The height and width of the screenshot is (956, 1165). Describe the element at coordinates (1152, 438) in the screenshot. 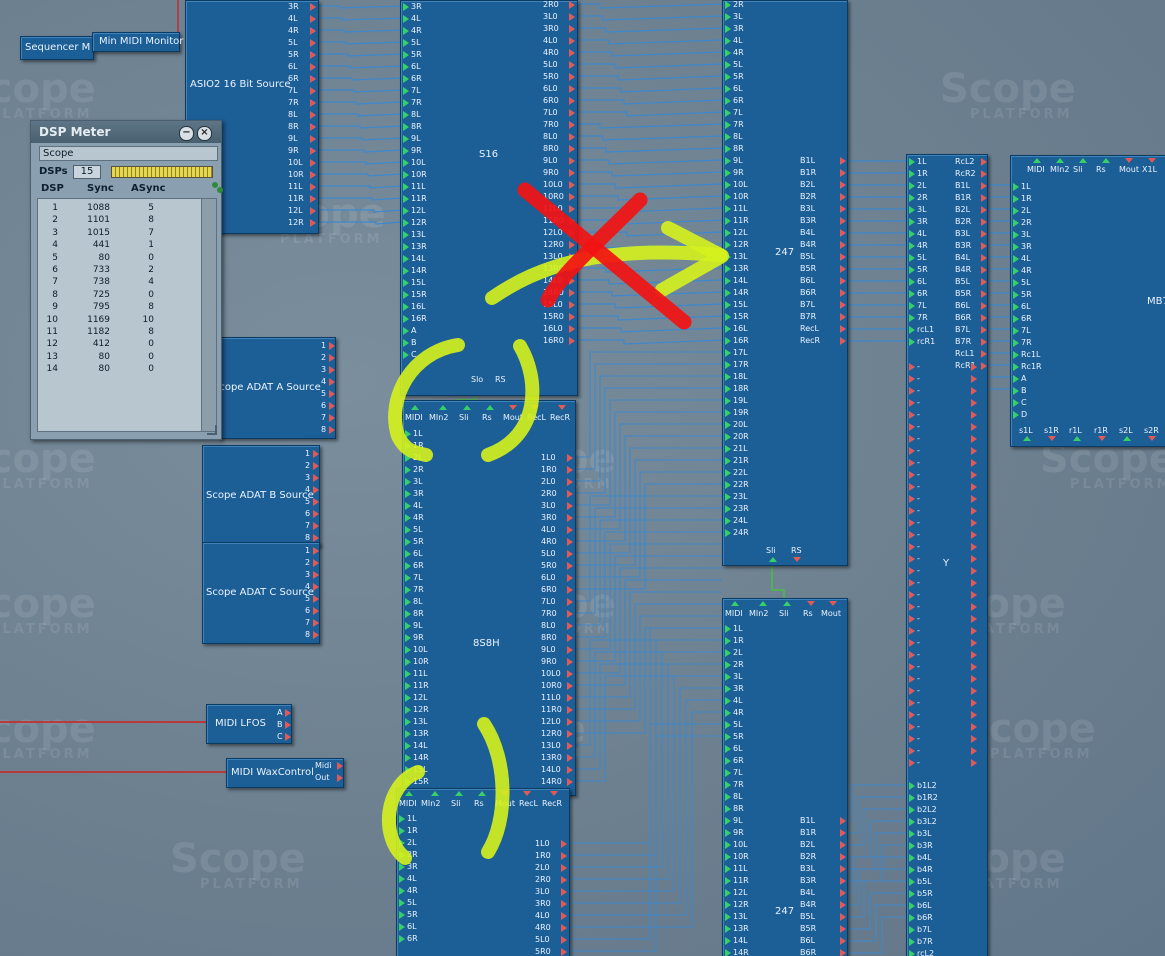

I see `bottom-port-icon` at that location.